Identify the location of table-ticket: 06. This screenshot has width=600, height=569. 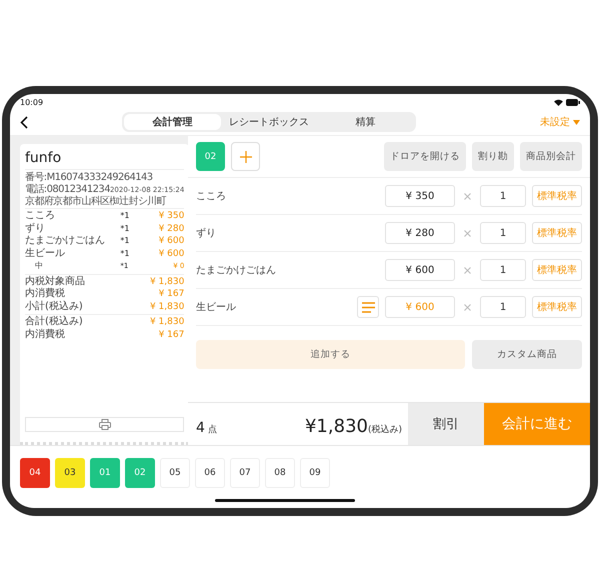
(210, 473).